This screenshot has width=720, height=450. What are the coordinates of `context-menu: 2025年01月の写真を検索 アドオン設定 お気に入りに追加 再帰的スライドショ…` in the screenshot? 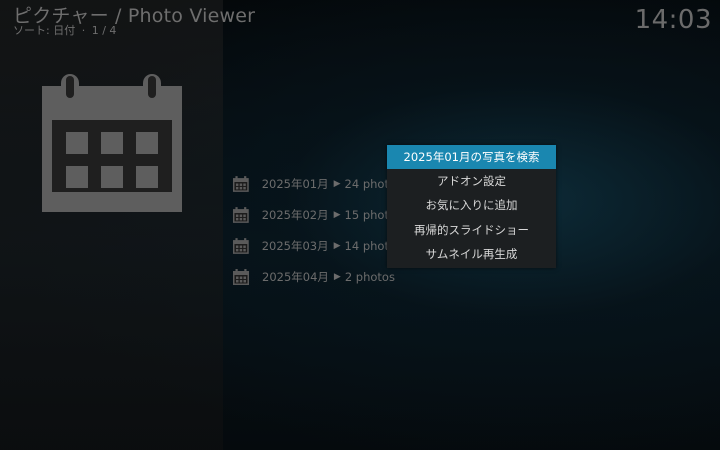 It's located at (471, 206).